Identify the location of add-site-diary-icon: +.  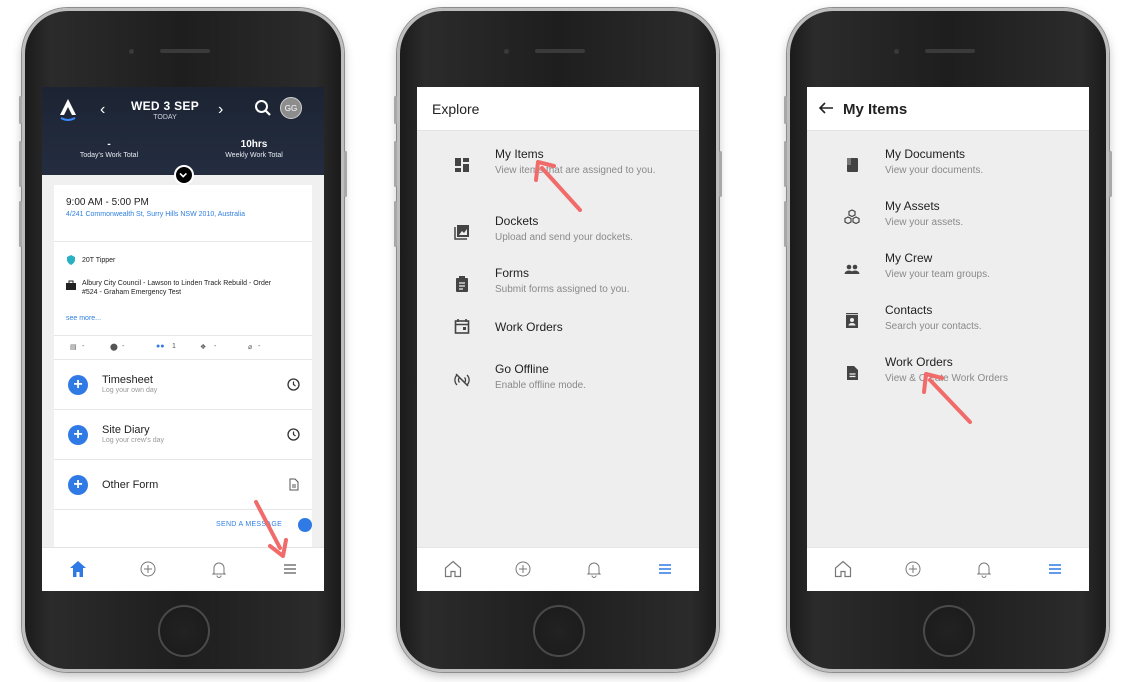
(78, 435).